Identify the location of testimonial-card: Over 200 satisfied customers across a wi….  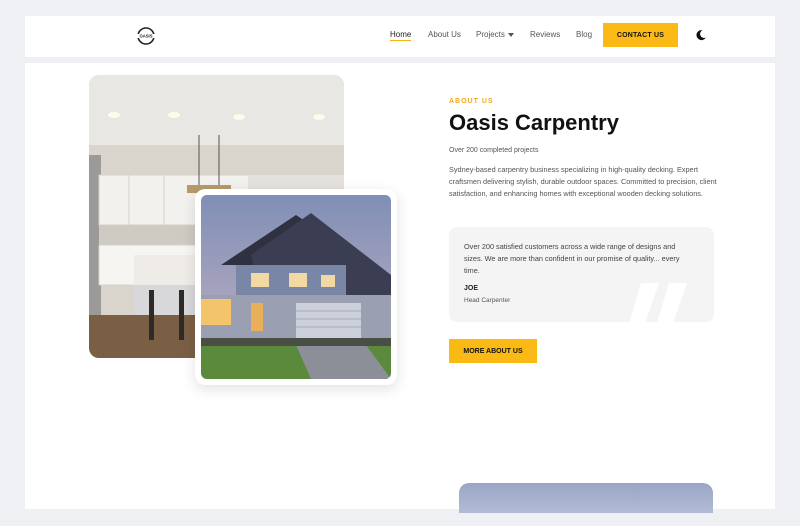
(581, 274).